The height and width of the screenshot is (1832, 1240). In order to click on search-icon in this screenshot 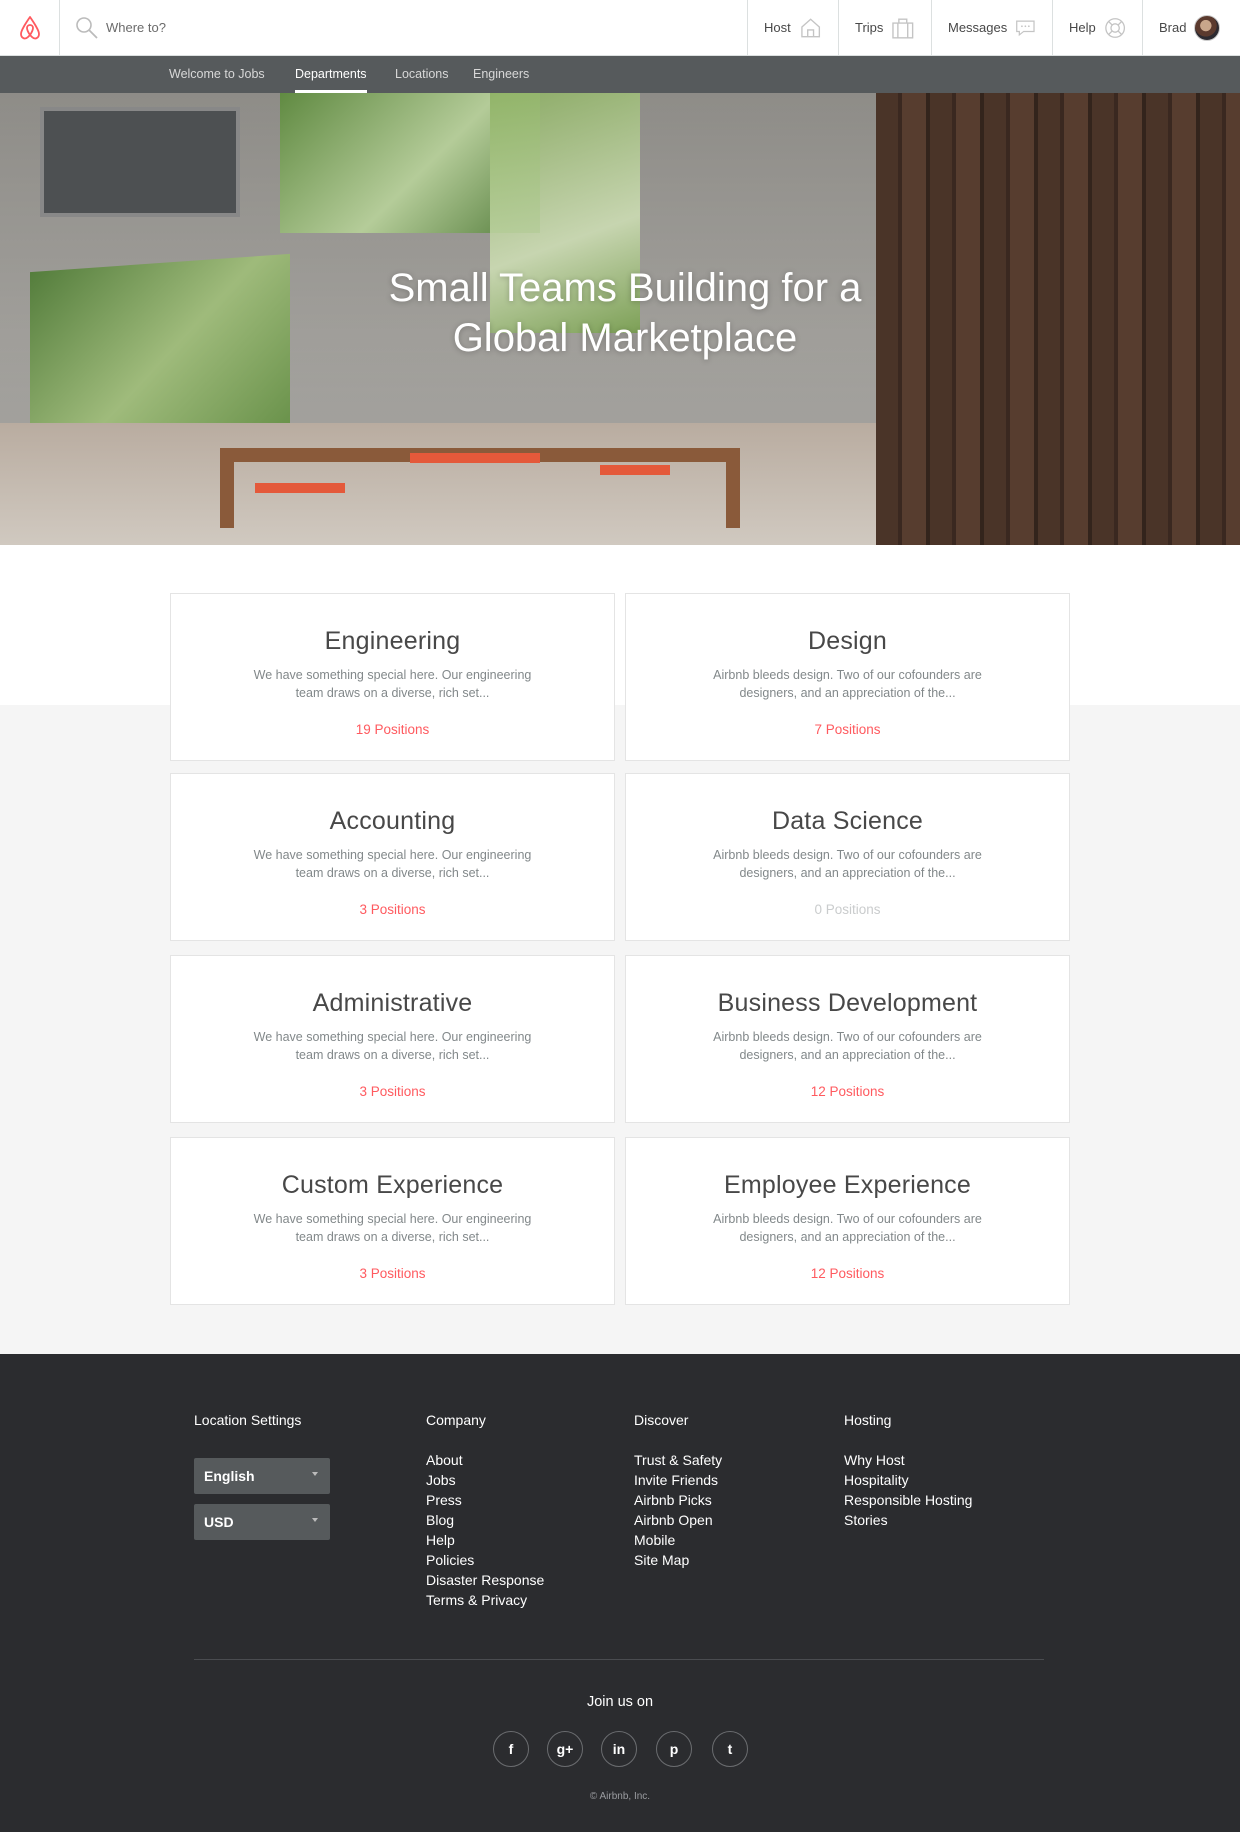, I will do `click(87, 27)`.